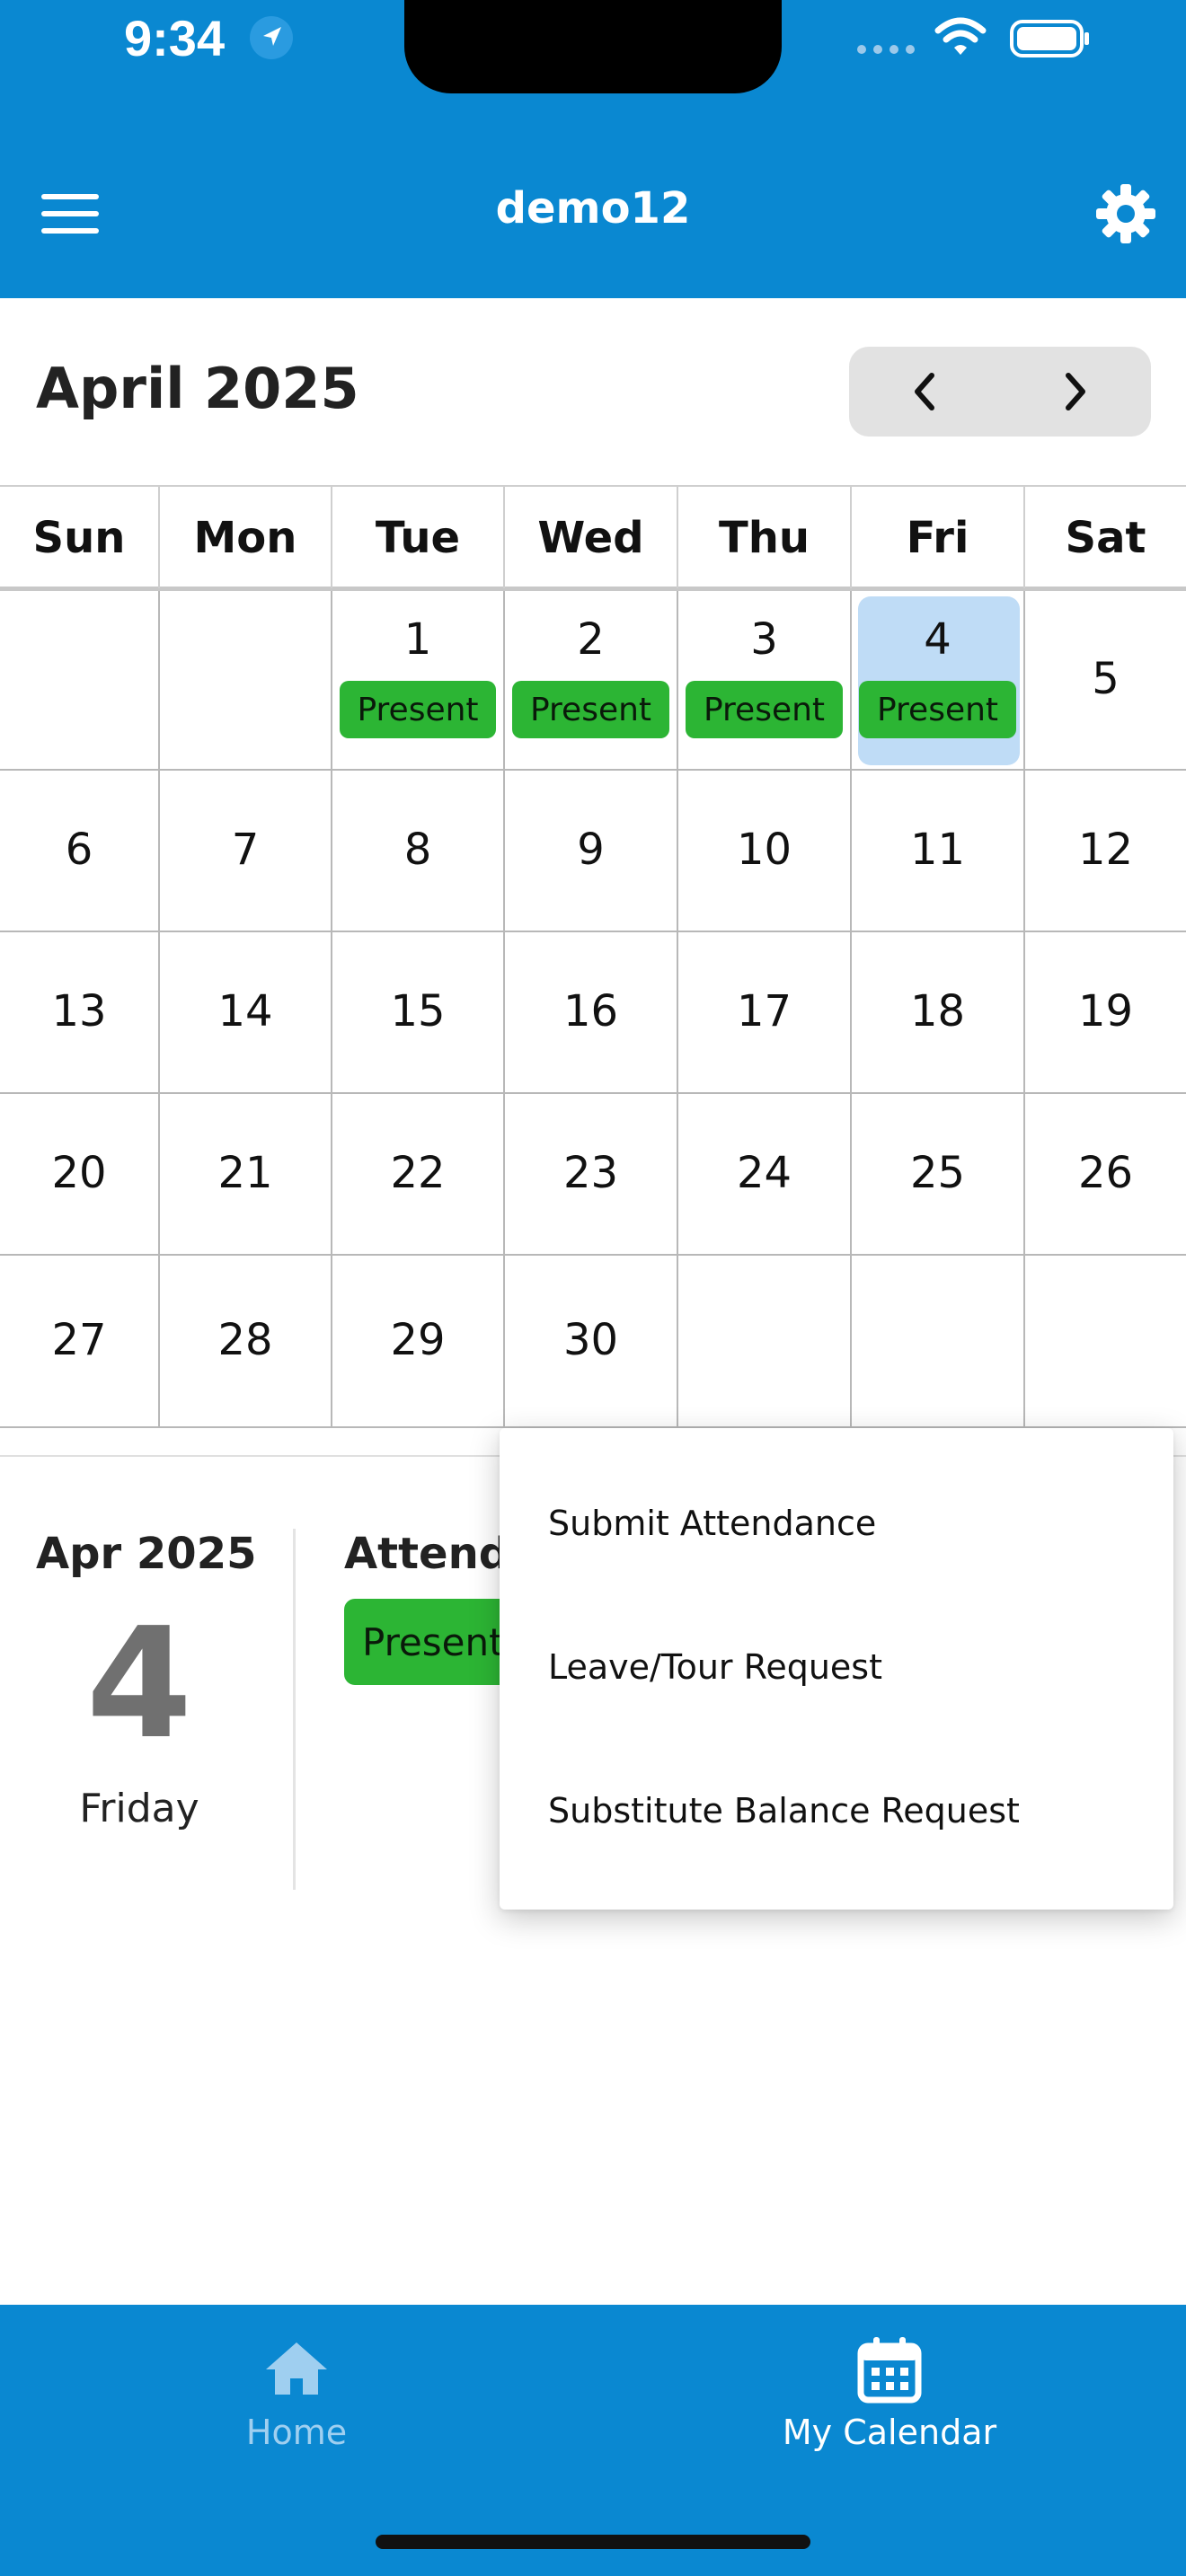 The image size is (1186, 2576). I want to click on tab-home: Home, so click(296, 2394).